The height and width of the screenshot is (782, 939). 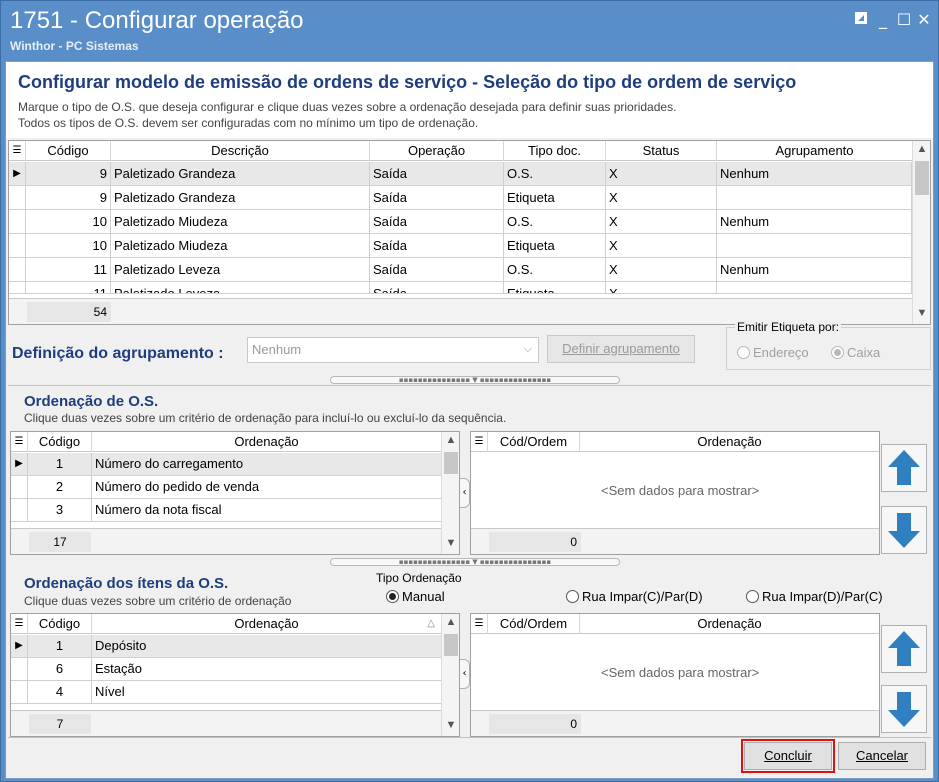 I want to click on table-row: ▶ 1 Depósito, so click(x=226, y=646).